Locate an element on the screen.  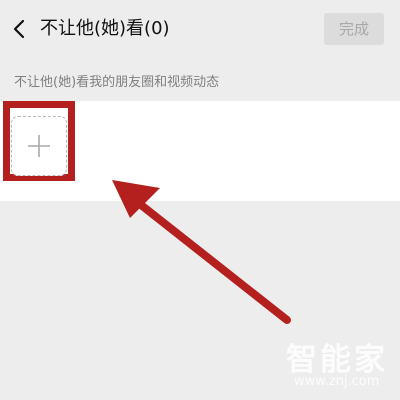
header-bar: 不让他(她)看(0) 完成 is located at coordinates (200, 29).